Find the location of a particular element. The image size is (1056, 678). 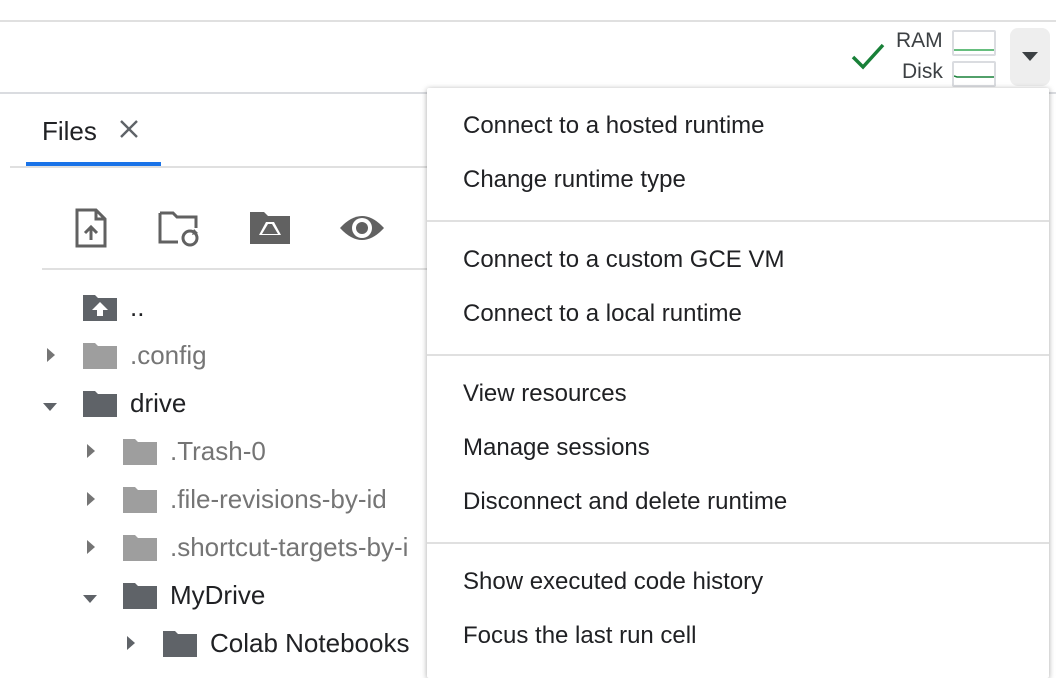

menu-item-change-runtime-type: Change runtime type is located at coordinates (574, 180).